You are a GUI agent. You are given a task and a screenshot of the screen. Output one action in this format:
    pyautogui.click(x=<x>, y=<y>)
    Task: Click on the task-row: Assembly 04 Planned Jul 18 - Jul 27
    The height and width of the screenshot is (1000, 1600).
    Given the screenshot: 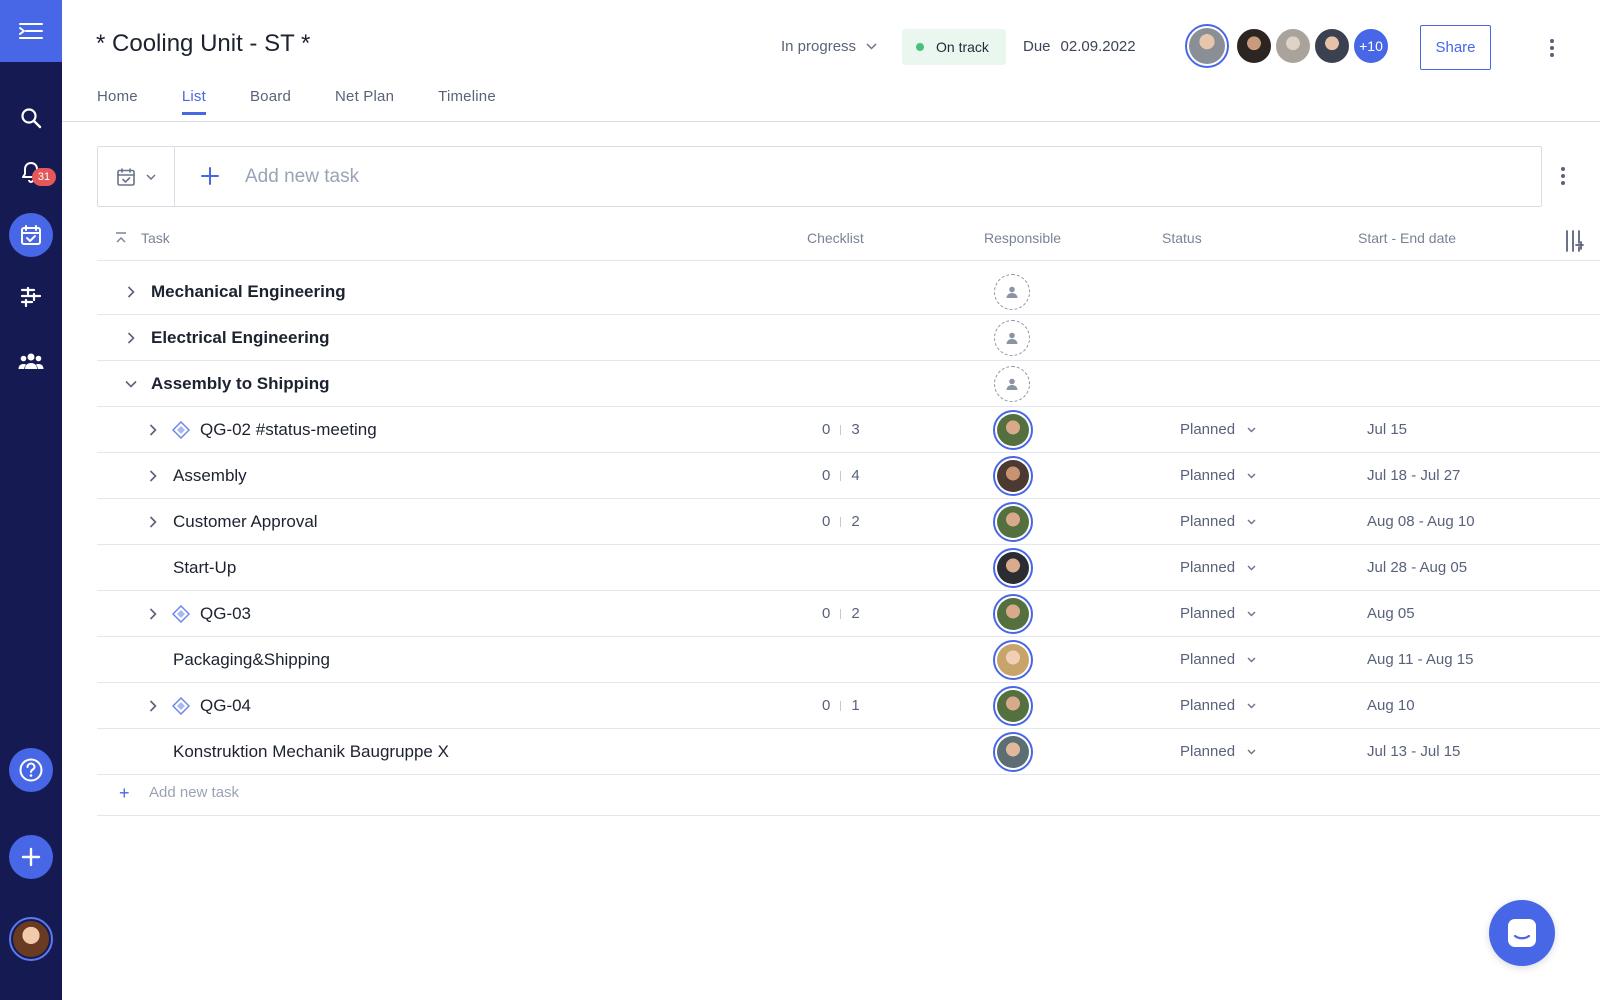 What is the action you would take?
    pyautogui.click(x=848, y=476)
    